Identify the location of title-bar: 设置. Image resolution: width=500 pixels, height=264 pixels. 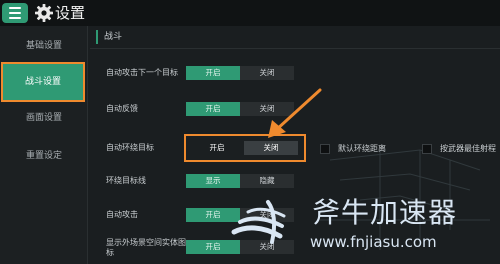
(250, 13).